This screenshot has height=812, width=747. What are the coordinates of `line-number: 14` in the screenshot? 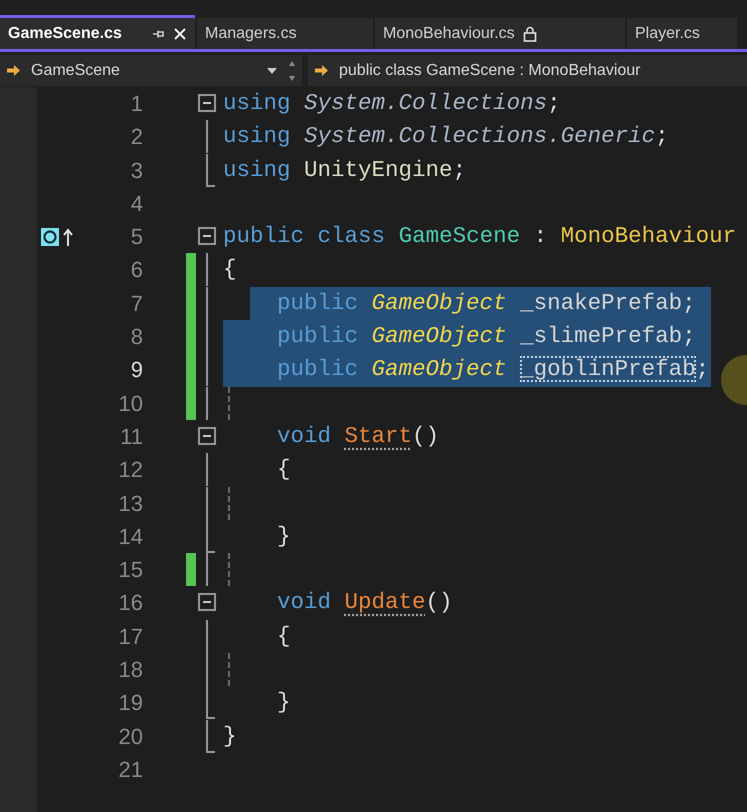 It's located at (130, 536).